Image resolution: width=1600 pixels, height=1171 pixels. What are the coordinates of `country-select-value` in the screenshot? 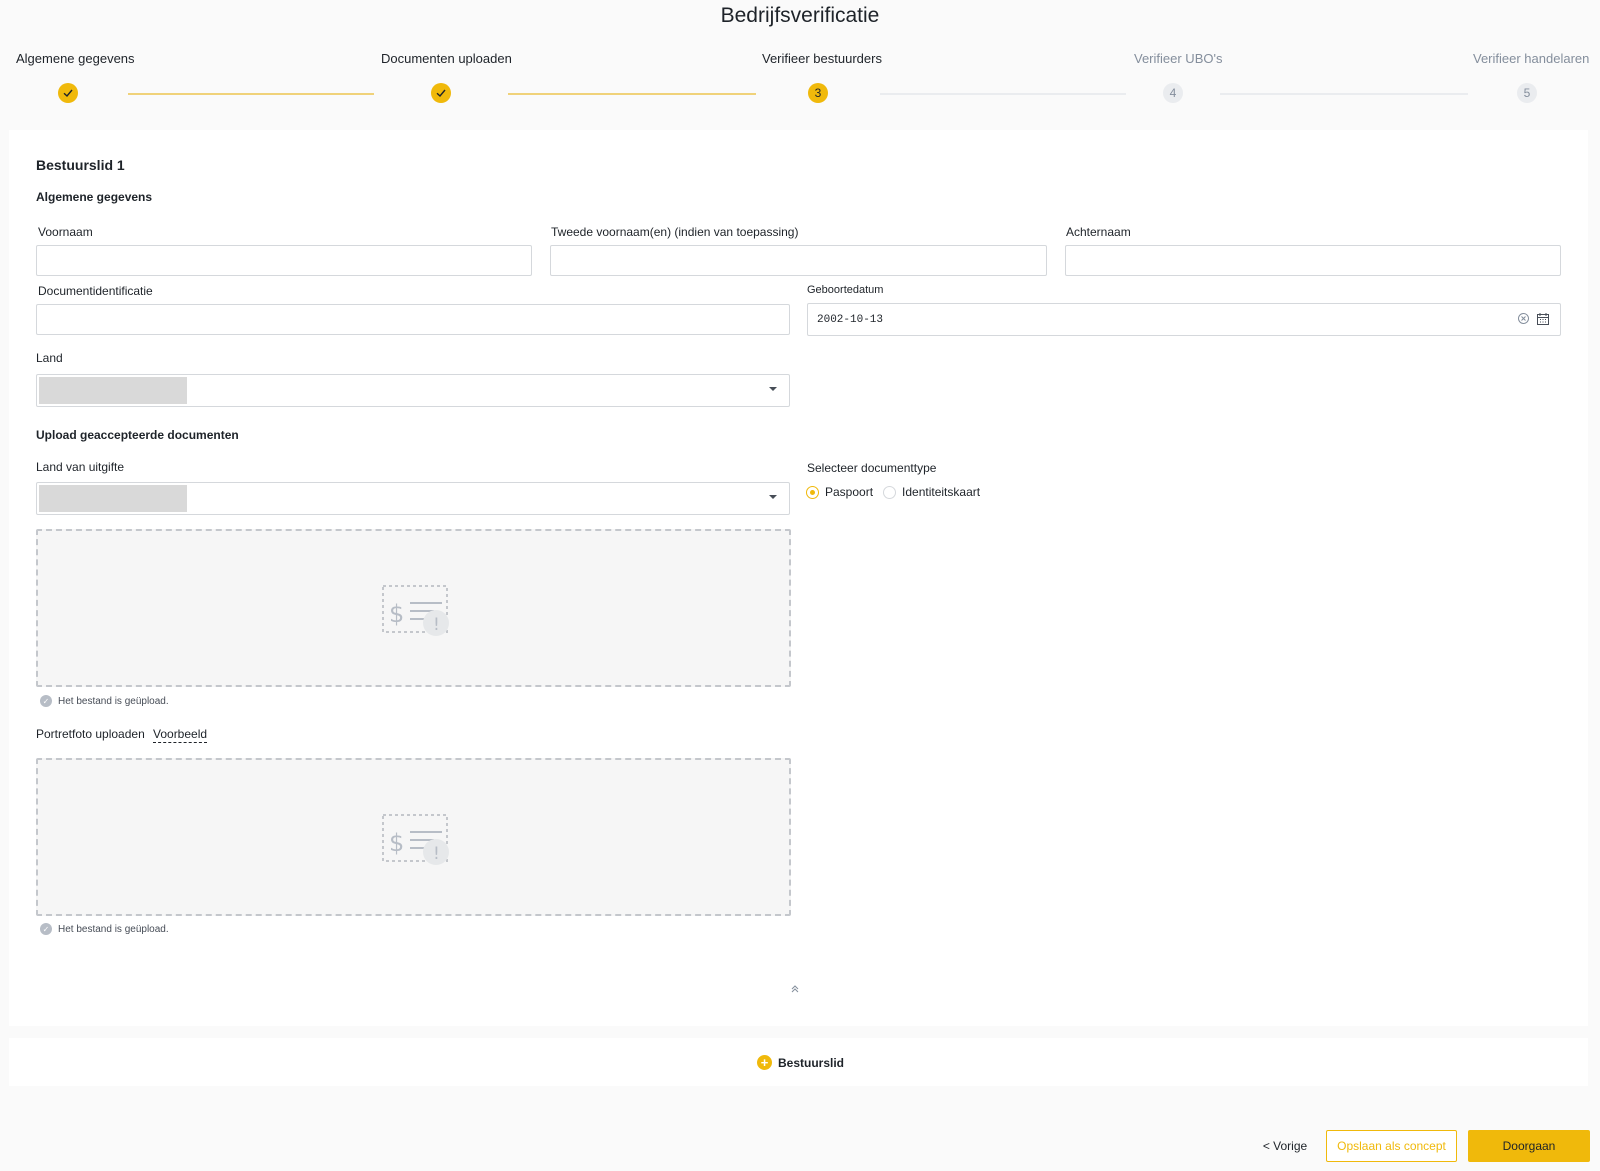 It's located at (113, 390).